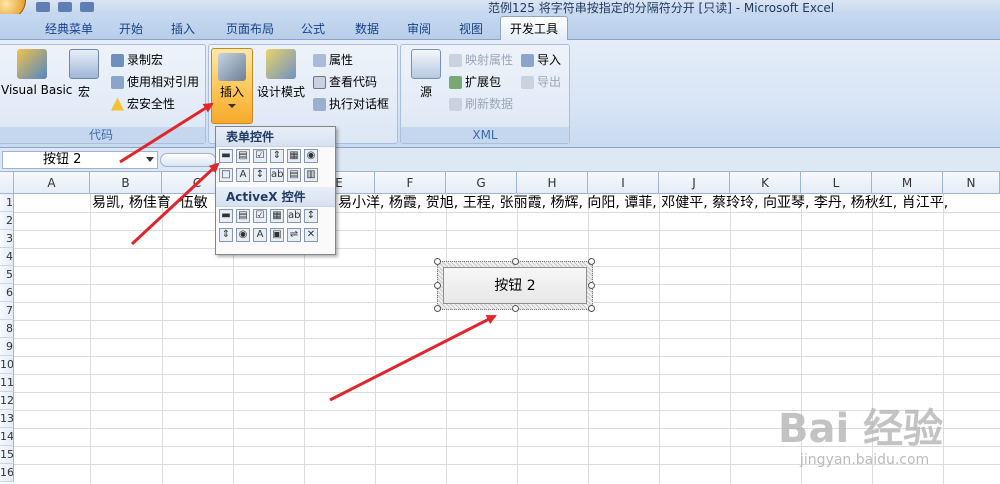 This screenshot has width=1000, height=484. I want to click on insert-controls-button: 插入, so click(232, 86).